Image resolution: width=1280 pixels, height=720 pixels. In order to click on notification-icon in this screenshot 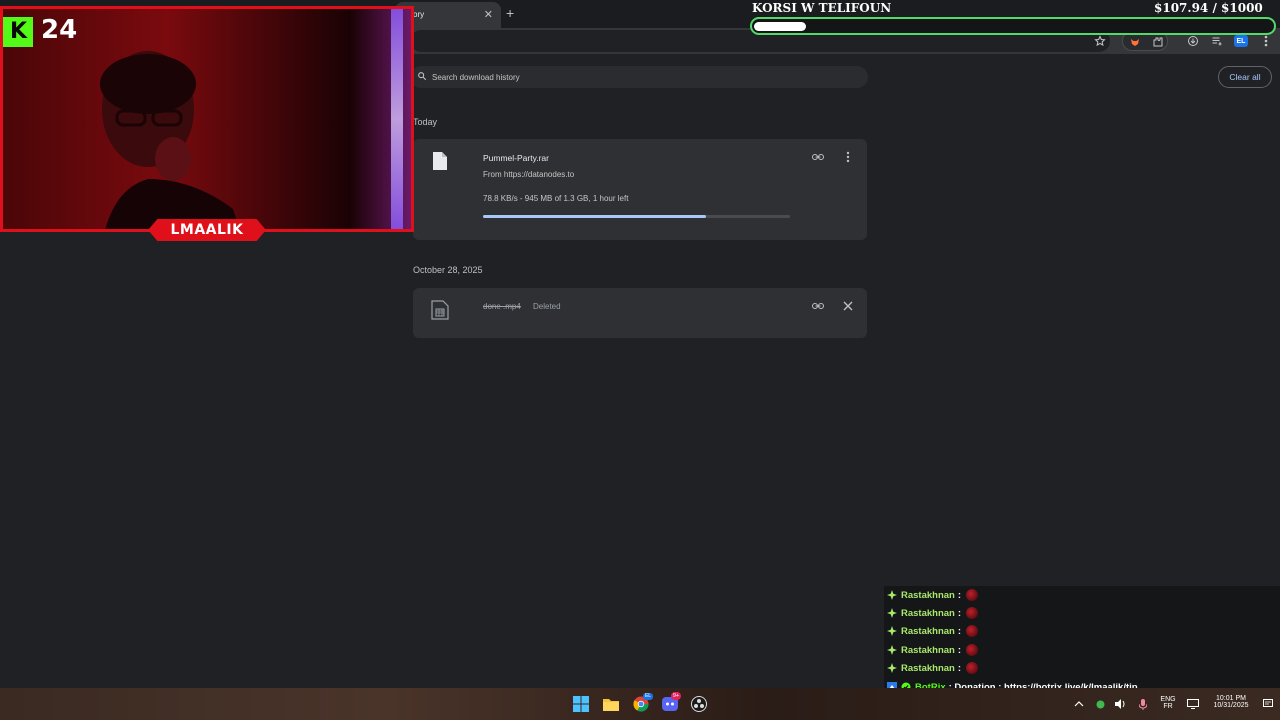, I will do `click(1268, 704)`.